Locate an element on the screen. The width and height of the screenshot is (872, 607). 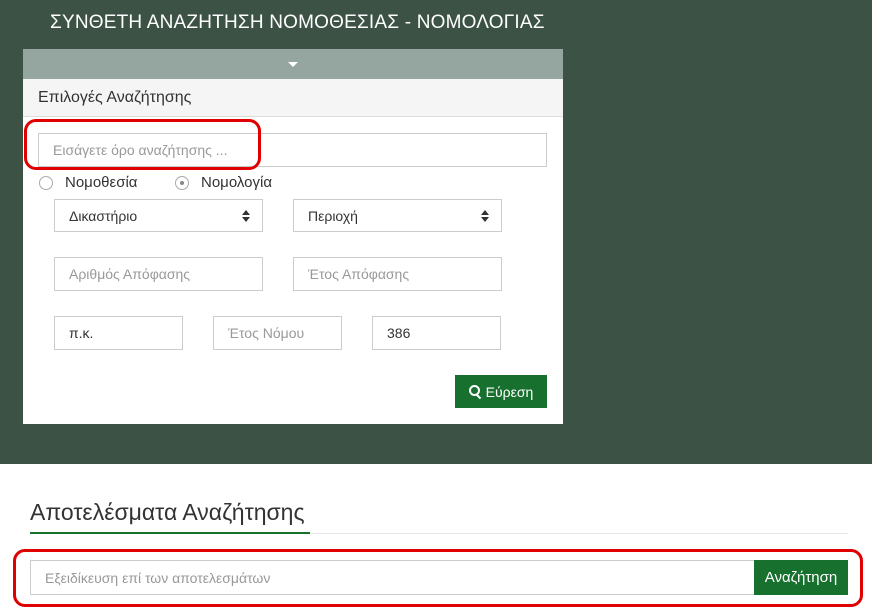
caret-down-icon is located at coordinates (293, 64).